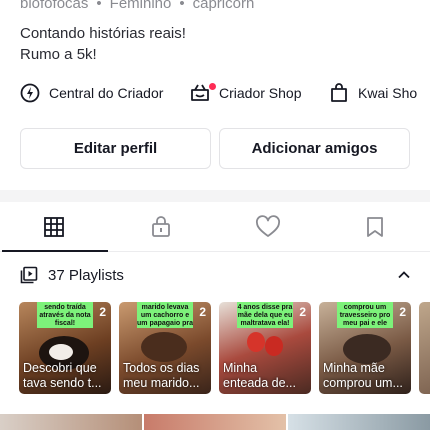  I want to click on notification-dot, so click(212, 86).